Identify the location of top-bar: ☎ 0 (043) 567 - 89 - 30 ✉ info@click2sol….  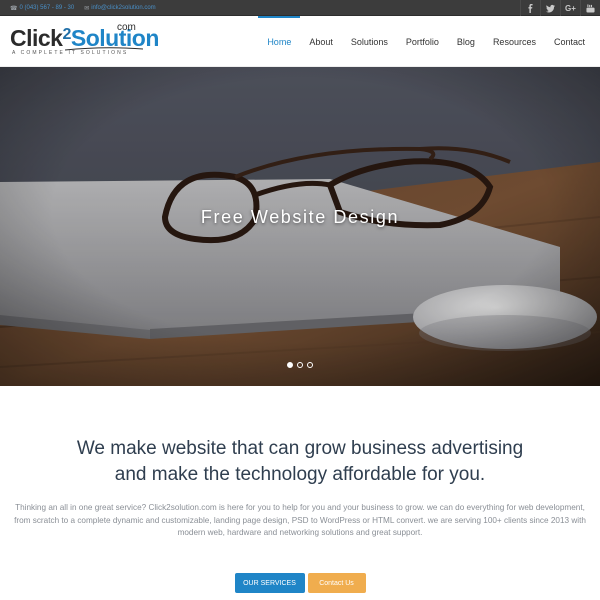
(300, 8).